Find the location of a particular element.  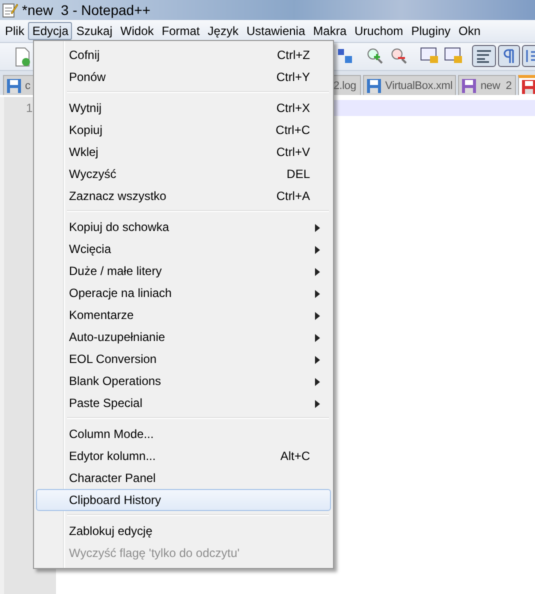

menu-item: Operacje na liniach is located at coordinates (183, 293).